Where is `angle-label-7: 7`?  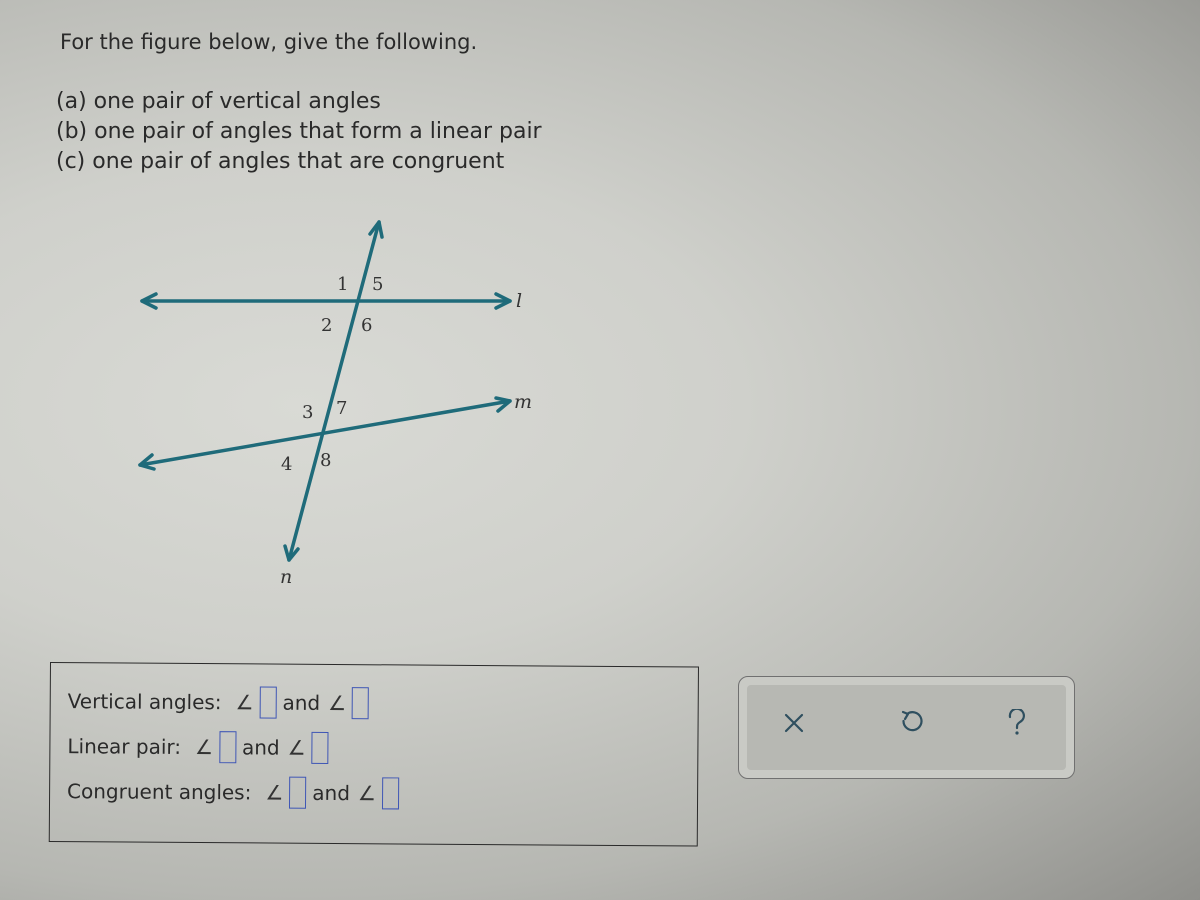
angle-label-7: 7 is located at coordinates (341, 408).